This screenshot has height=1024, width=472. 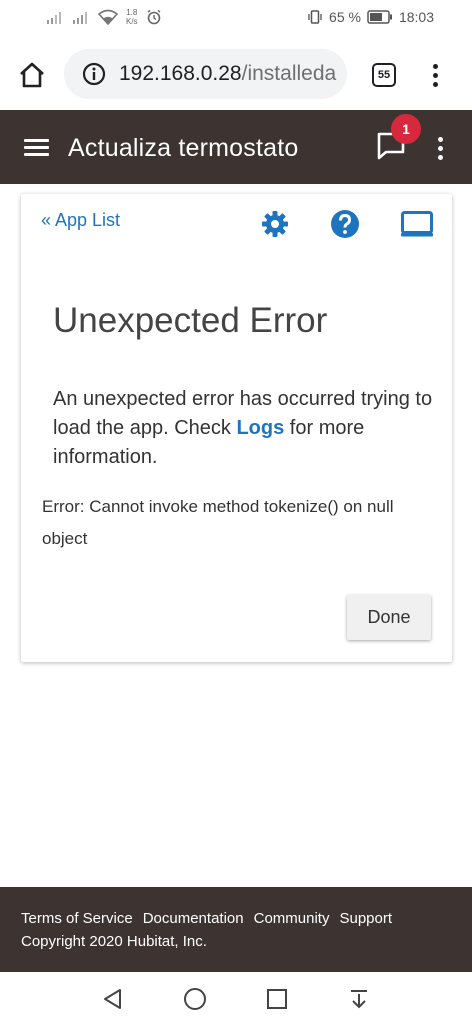 What do you see at coordinates (345, 224) in the screenshot?
I see `help-icon` at bounding box center [345, 224].